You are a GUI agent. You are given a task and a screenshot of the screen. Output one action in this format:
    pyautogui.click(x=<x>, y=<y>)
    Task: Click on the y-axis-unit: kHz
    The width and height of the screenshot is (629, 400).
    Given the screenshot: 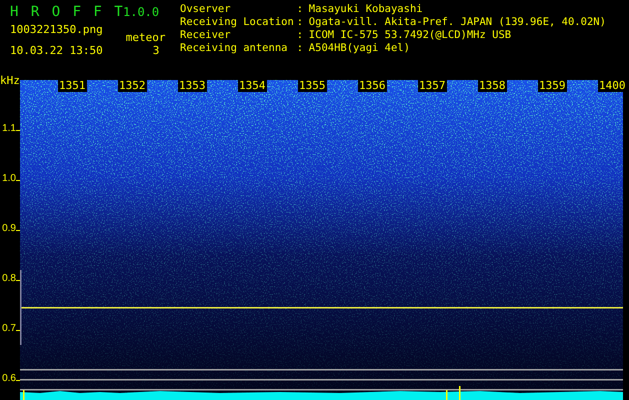 What is the action you would take?
    pyautogui.click(x=10, y=80)
    